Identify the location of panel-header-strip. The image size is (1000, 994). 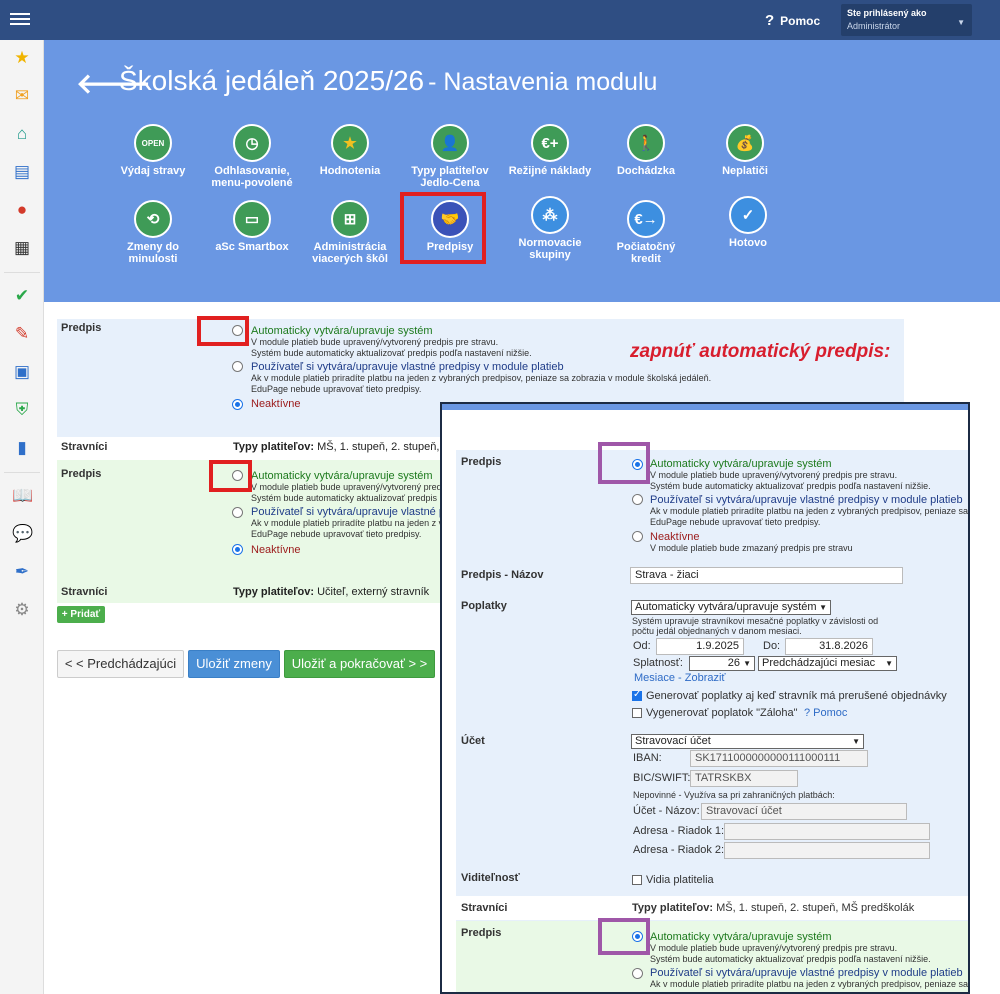
(705, 407).